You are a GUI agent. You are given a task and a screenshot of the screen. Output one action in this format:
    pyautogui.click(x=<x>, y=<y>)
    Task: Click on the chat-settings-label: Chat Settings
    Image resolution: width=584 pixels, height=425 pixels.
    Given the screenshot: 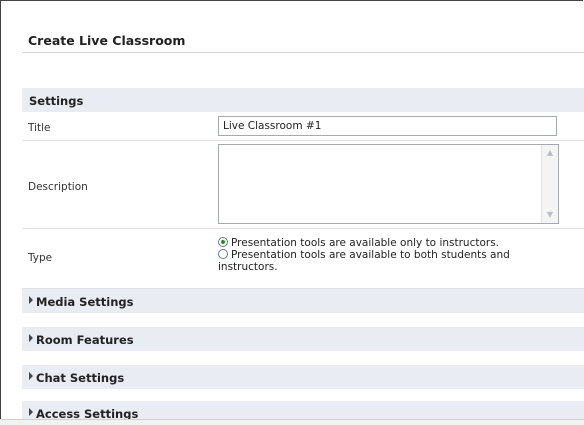 What is the action you would take?
    pyautogui.click(x=80, y=378)
    